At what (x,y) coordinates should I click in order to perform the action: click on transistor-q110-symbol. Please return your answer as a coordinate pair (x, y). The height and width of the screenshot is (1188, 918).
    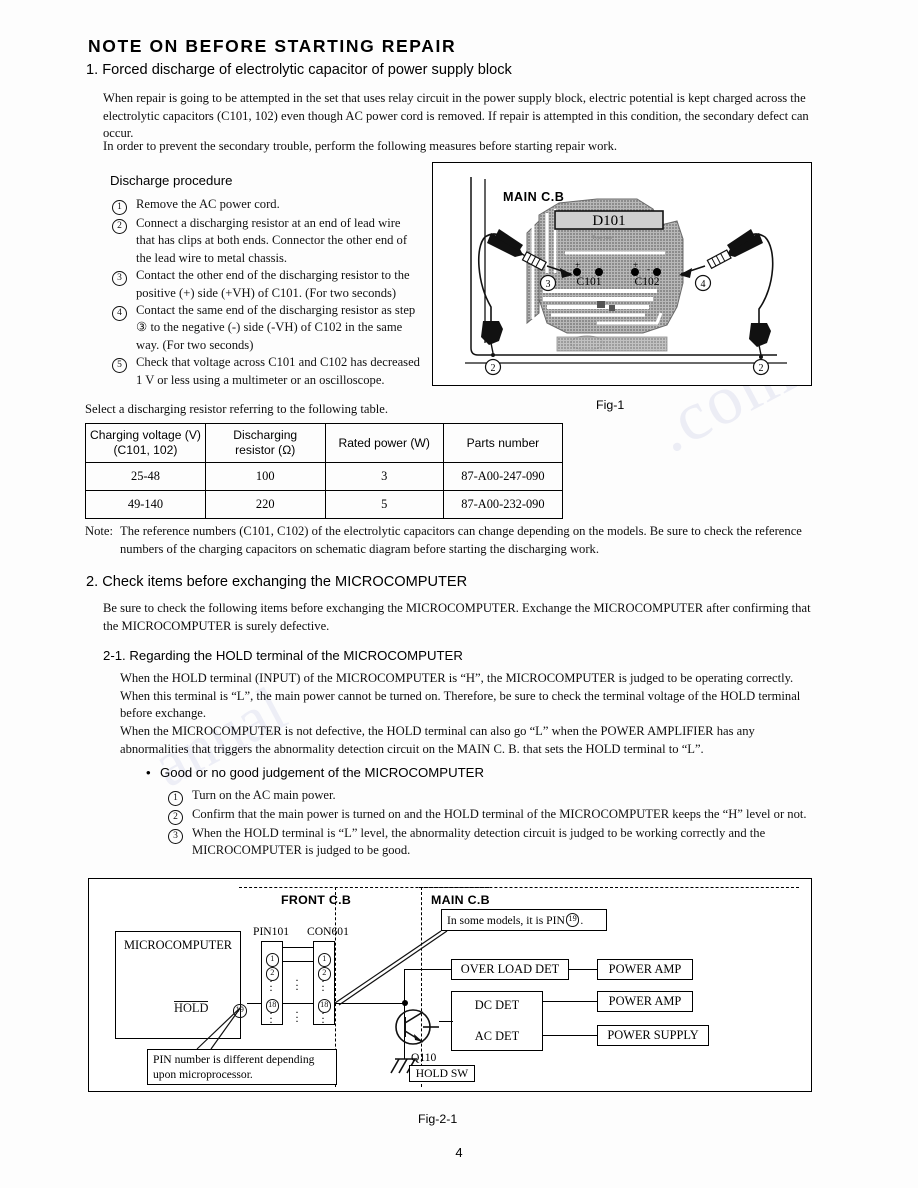
    Looking at the image, I should click on (417, 1027).